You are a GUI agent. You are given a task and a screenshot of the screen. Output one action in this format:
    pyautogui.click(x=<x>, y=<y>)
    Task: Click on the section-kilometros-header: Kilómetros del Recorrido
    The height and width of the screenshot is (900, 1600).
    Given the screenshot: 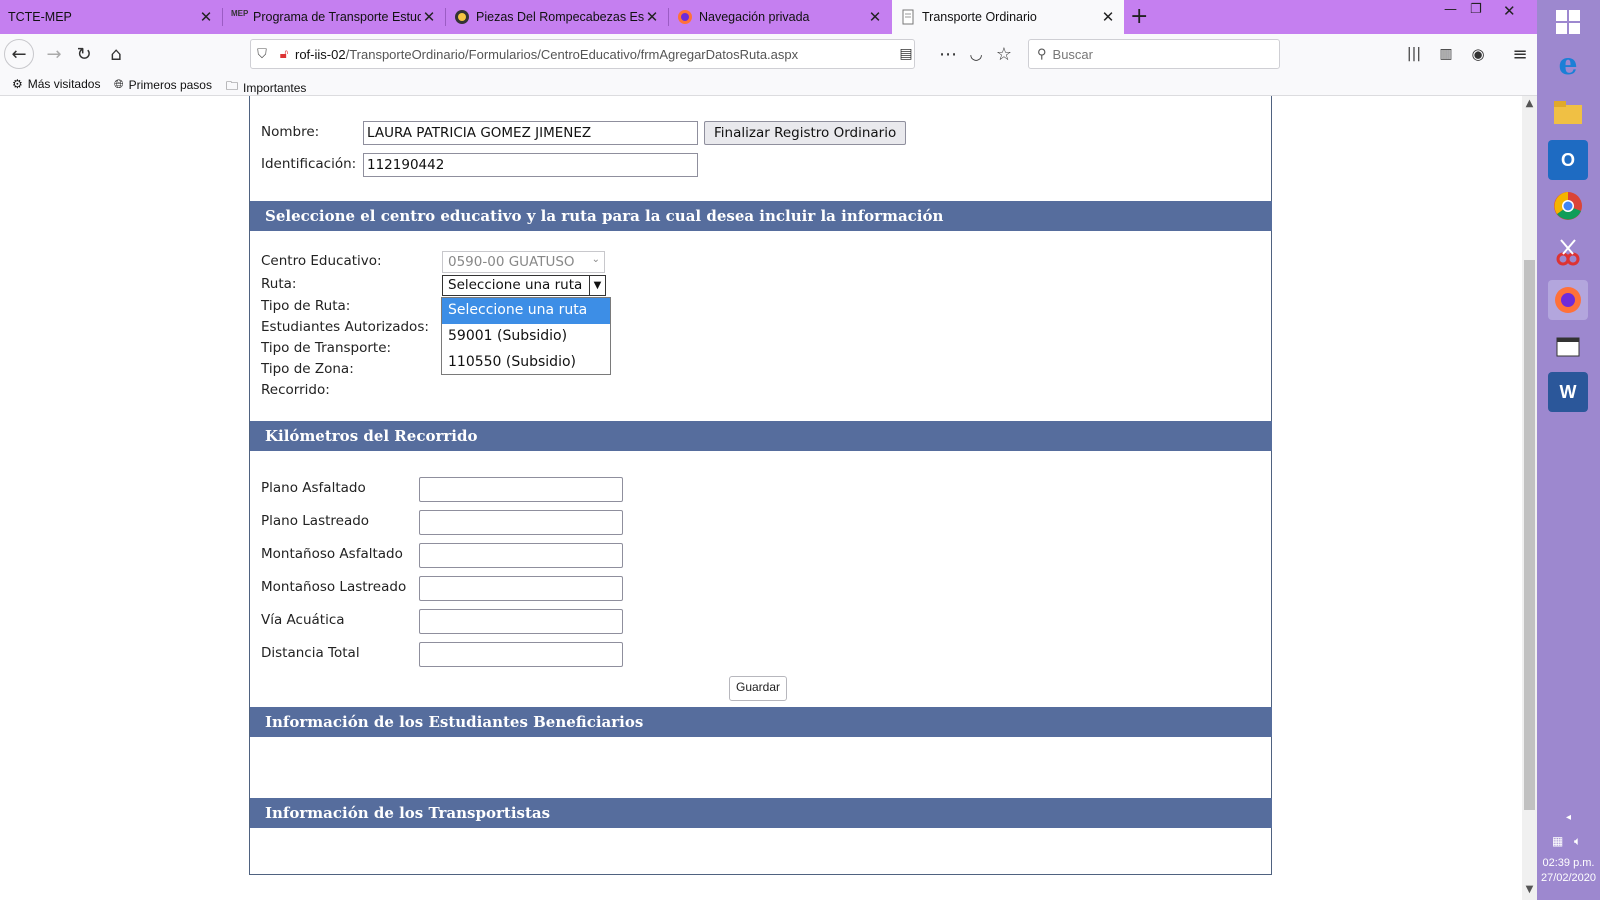 What is the action you would take?
    pyautogui.click(x=761, y=436)
    